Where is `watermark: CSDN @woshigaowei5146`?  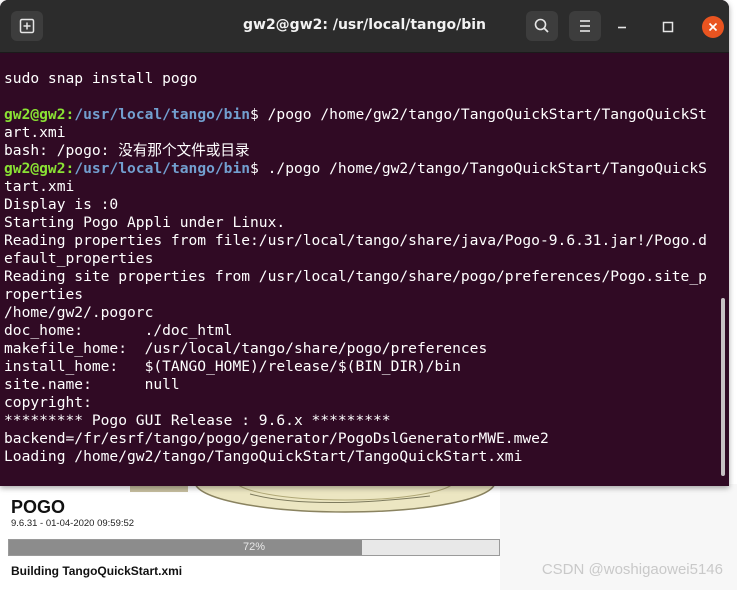
watermark: CSDN @woshigaowei5146 is located at coordinates (632, 569).